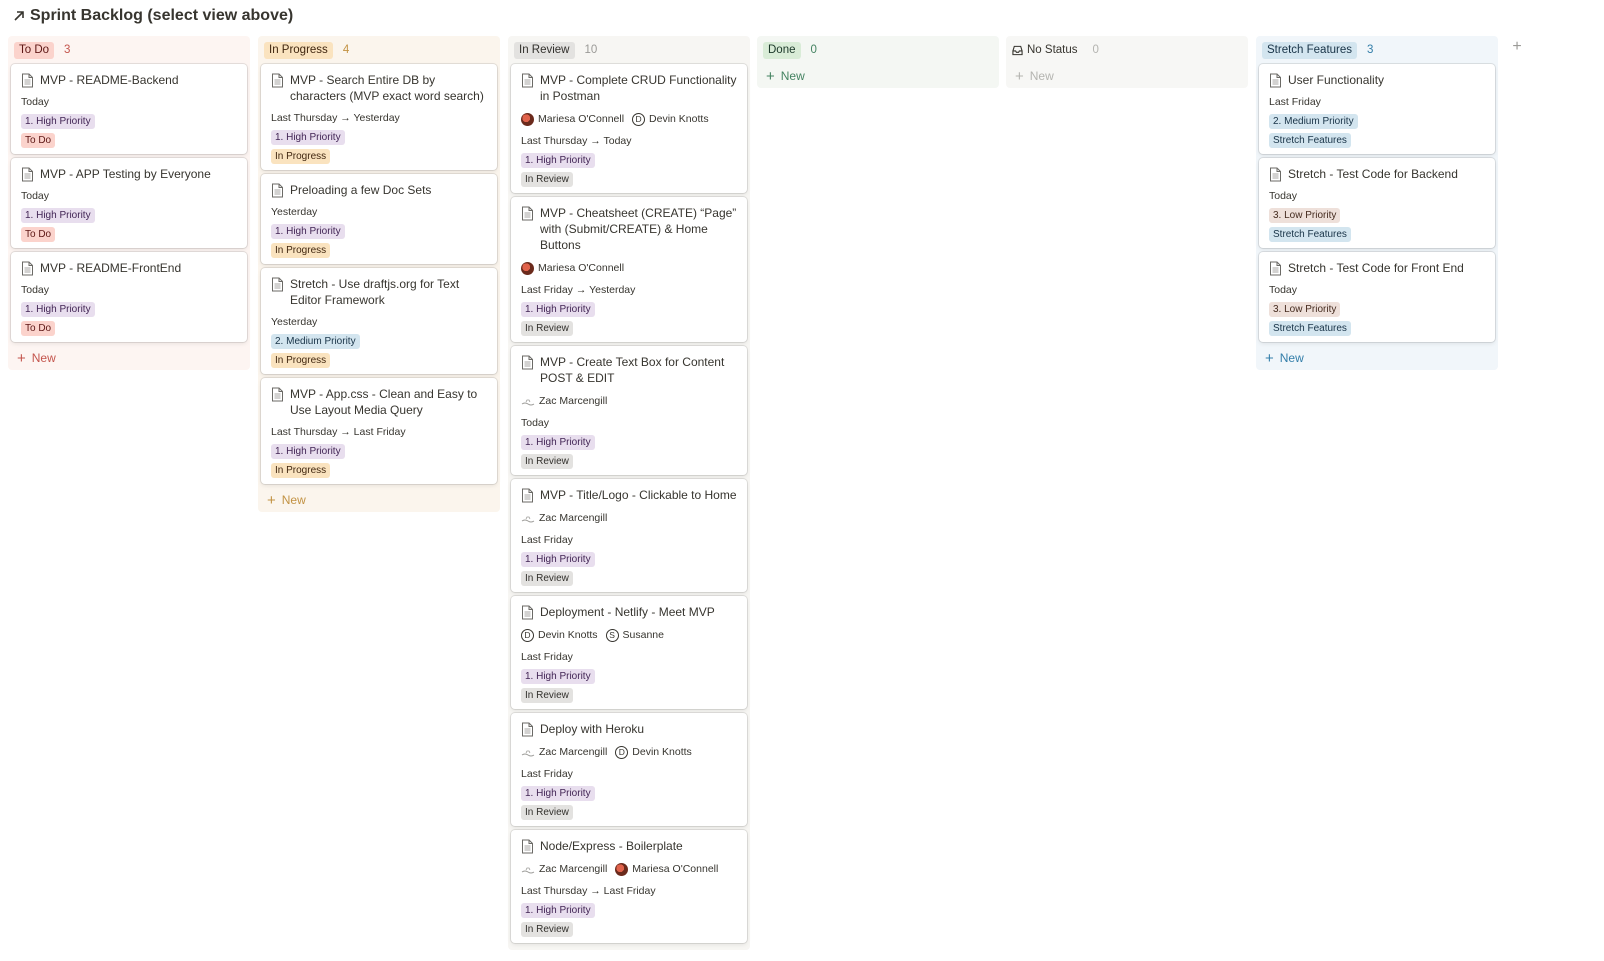 This screenshot has width=1604, height=961. I want to click on card-date: Last Thursday → Last Friday, so click(588, 891).